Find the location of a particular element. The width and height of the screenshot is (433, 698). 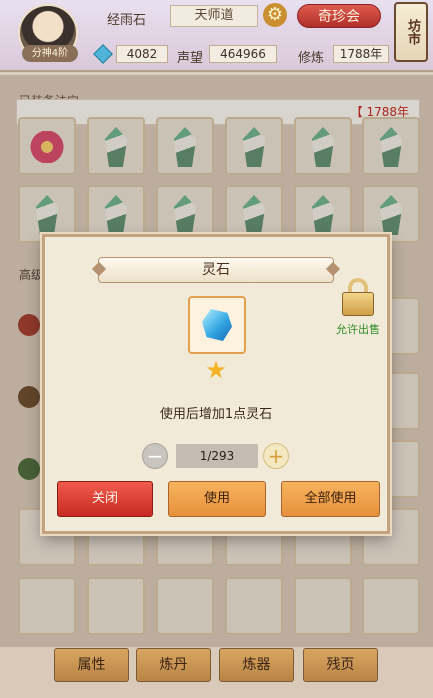

quantity-display: 1/293 is located at coordinates (217, 456).